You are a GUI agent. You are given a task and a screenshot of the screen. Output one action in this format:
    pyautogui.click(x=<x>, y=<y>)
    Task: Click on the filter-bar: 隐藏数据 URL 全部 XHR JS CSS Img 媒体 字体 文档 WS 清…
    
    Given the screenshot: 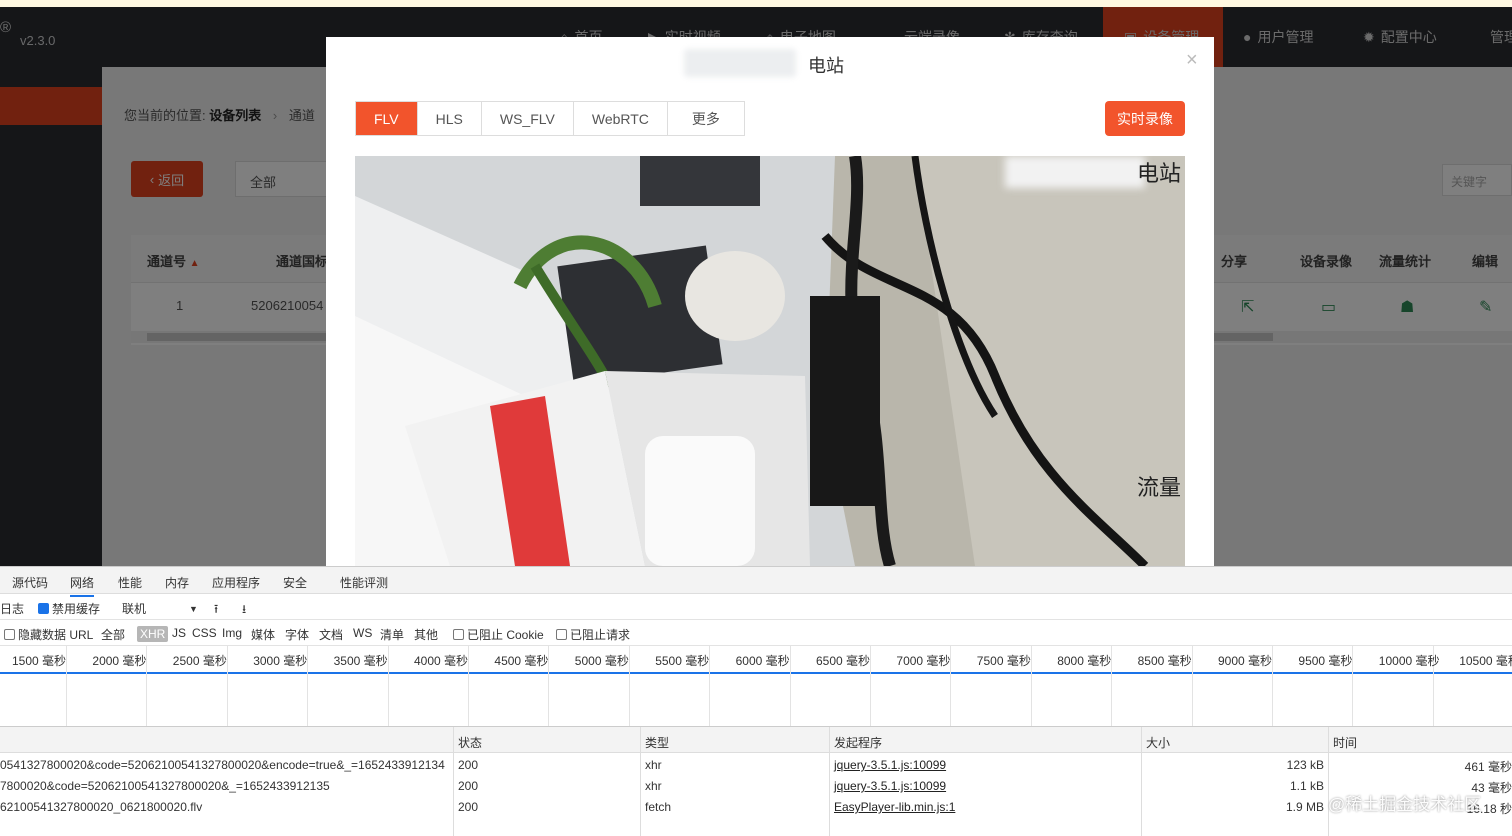 What is the action you would take?
    pyautogui.click(x=756, y=633)
    